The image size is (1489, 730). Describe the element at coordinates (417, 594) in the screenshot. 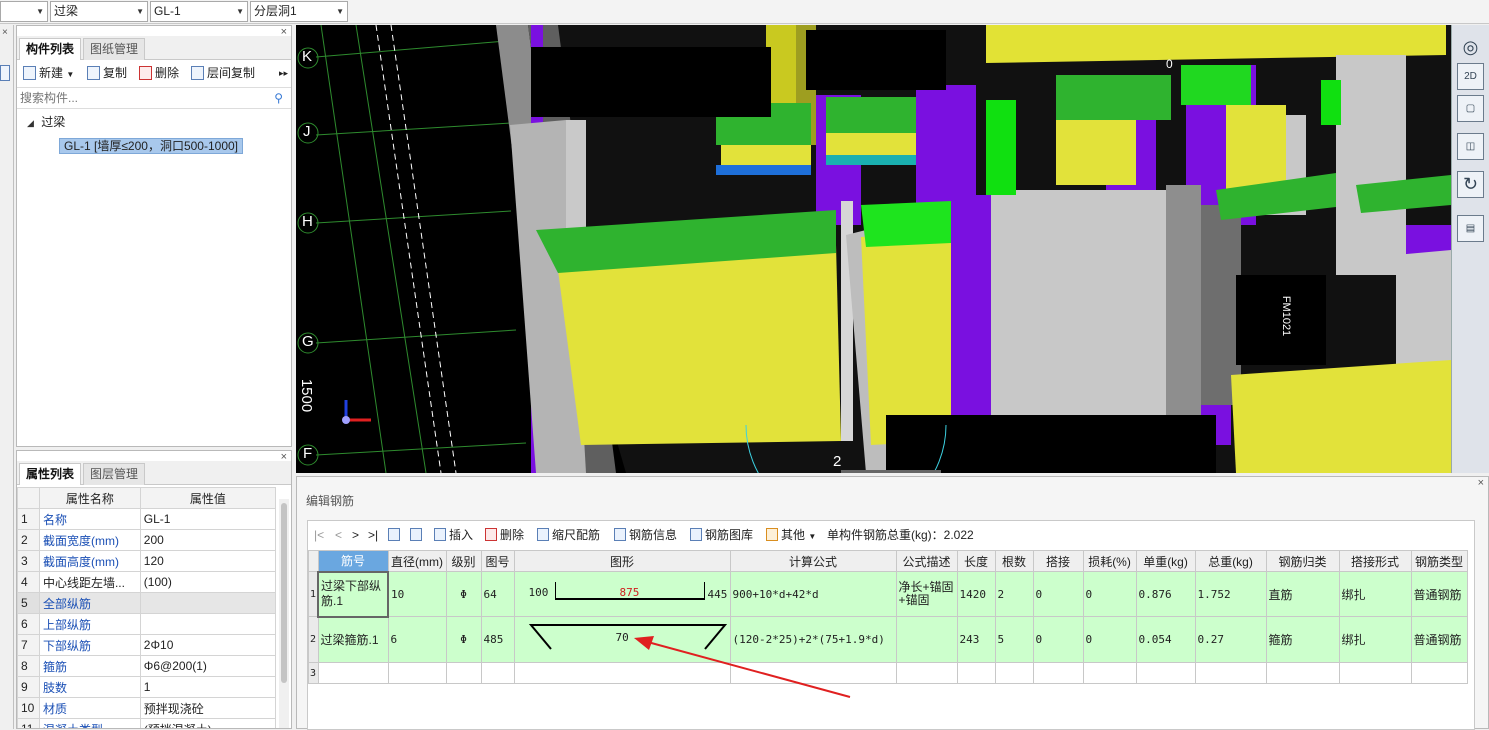

I see `diameter-cell: 10` at that location.